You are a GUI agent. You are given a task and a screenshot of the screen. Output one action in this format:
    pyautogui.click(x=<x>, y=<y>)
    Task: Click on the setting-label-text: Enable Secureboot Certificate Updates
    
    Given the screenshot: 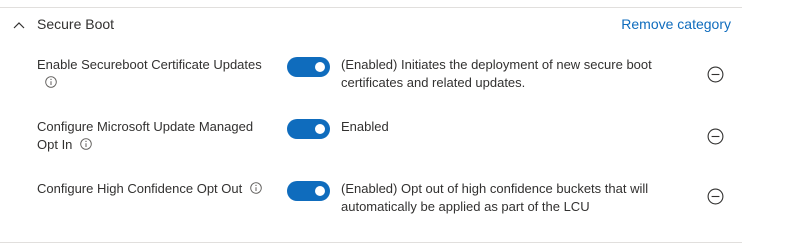 What is the action you would take?
    pyautogui.click(x=149, y=64)
    